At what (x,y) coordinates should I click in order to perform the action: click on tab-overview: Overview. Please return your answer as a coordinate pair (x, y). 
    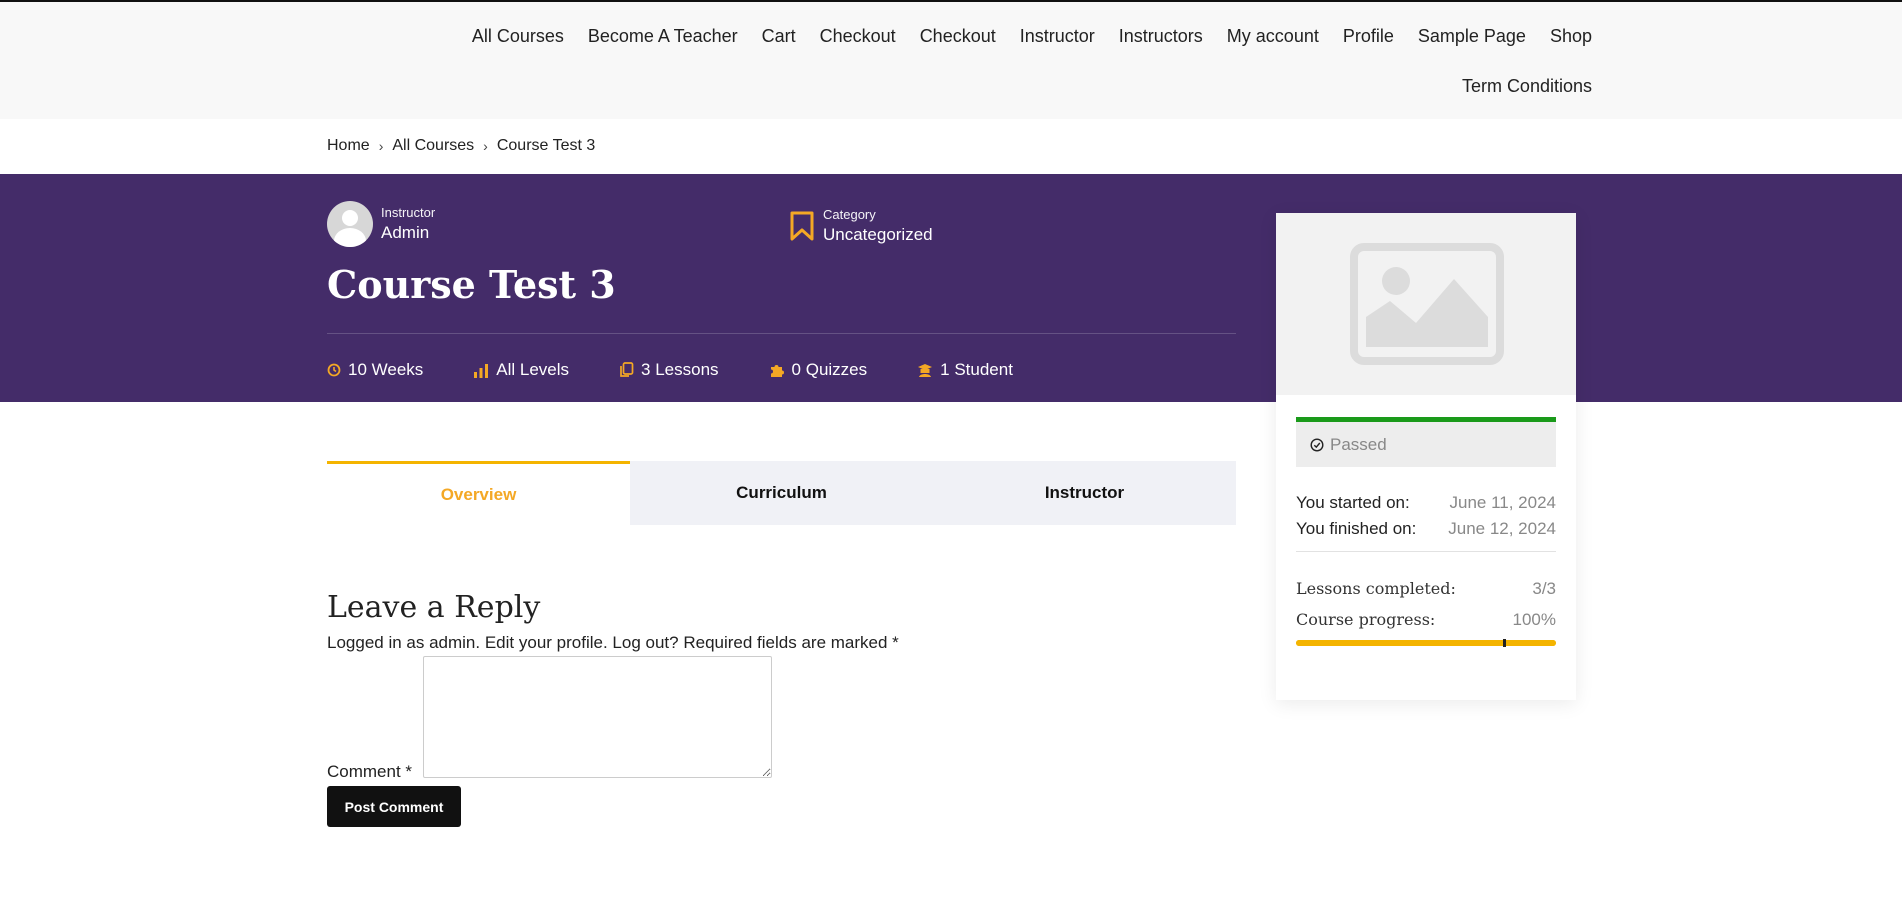
    Looking at the image, I should click on (478, 493).